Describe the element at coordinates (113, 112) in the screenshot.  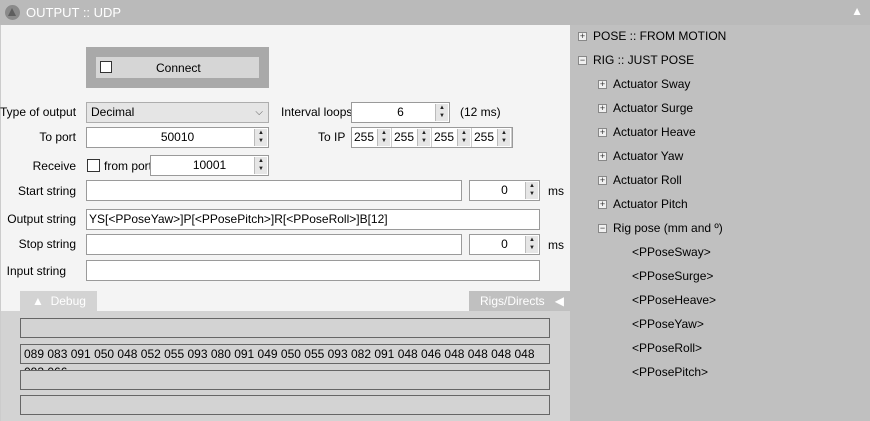
I see `type-of-output-value: Decimal` at that location.